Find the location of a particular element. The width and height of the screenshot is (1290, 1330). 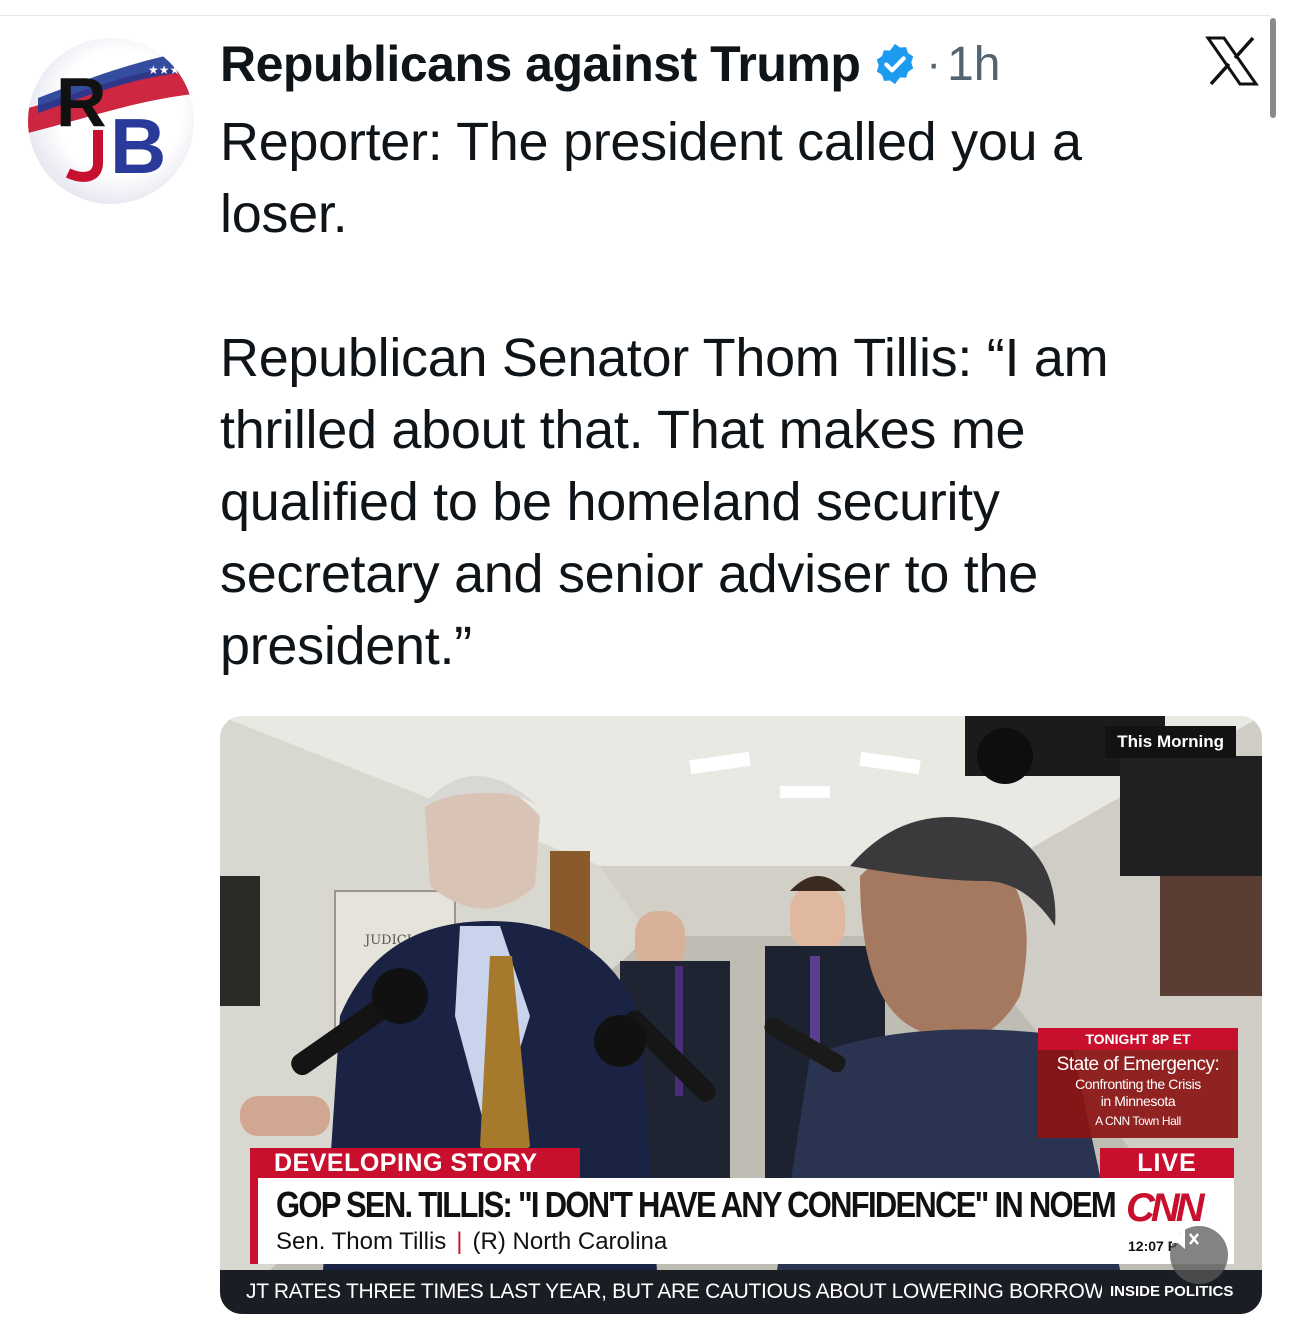

svg-text: R is located at coordinates (81, 102).